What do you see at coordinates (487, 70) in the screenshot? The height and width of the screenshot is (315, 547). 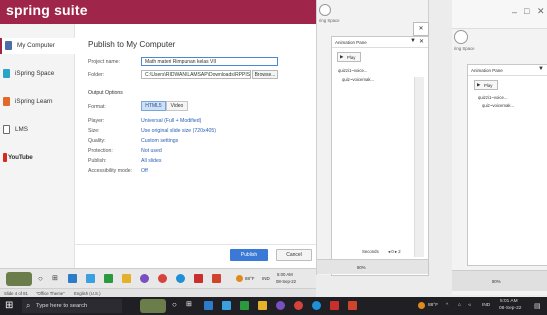 I see `right-anim-pane-title: Animation Pane` at bounding box center [487, 70].